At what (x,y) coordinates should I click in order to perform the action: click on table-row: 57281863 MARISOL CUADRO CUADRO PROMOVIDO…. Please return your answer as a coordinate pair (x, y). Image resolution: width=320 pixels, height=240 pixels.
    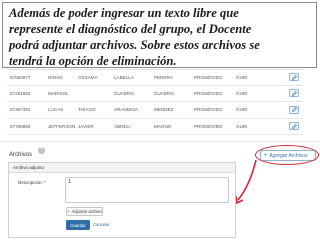
    Looking at the image, I should click on (155, 94).